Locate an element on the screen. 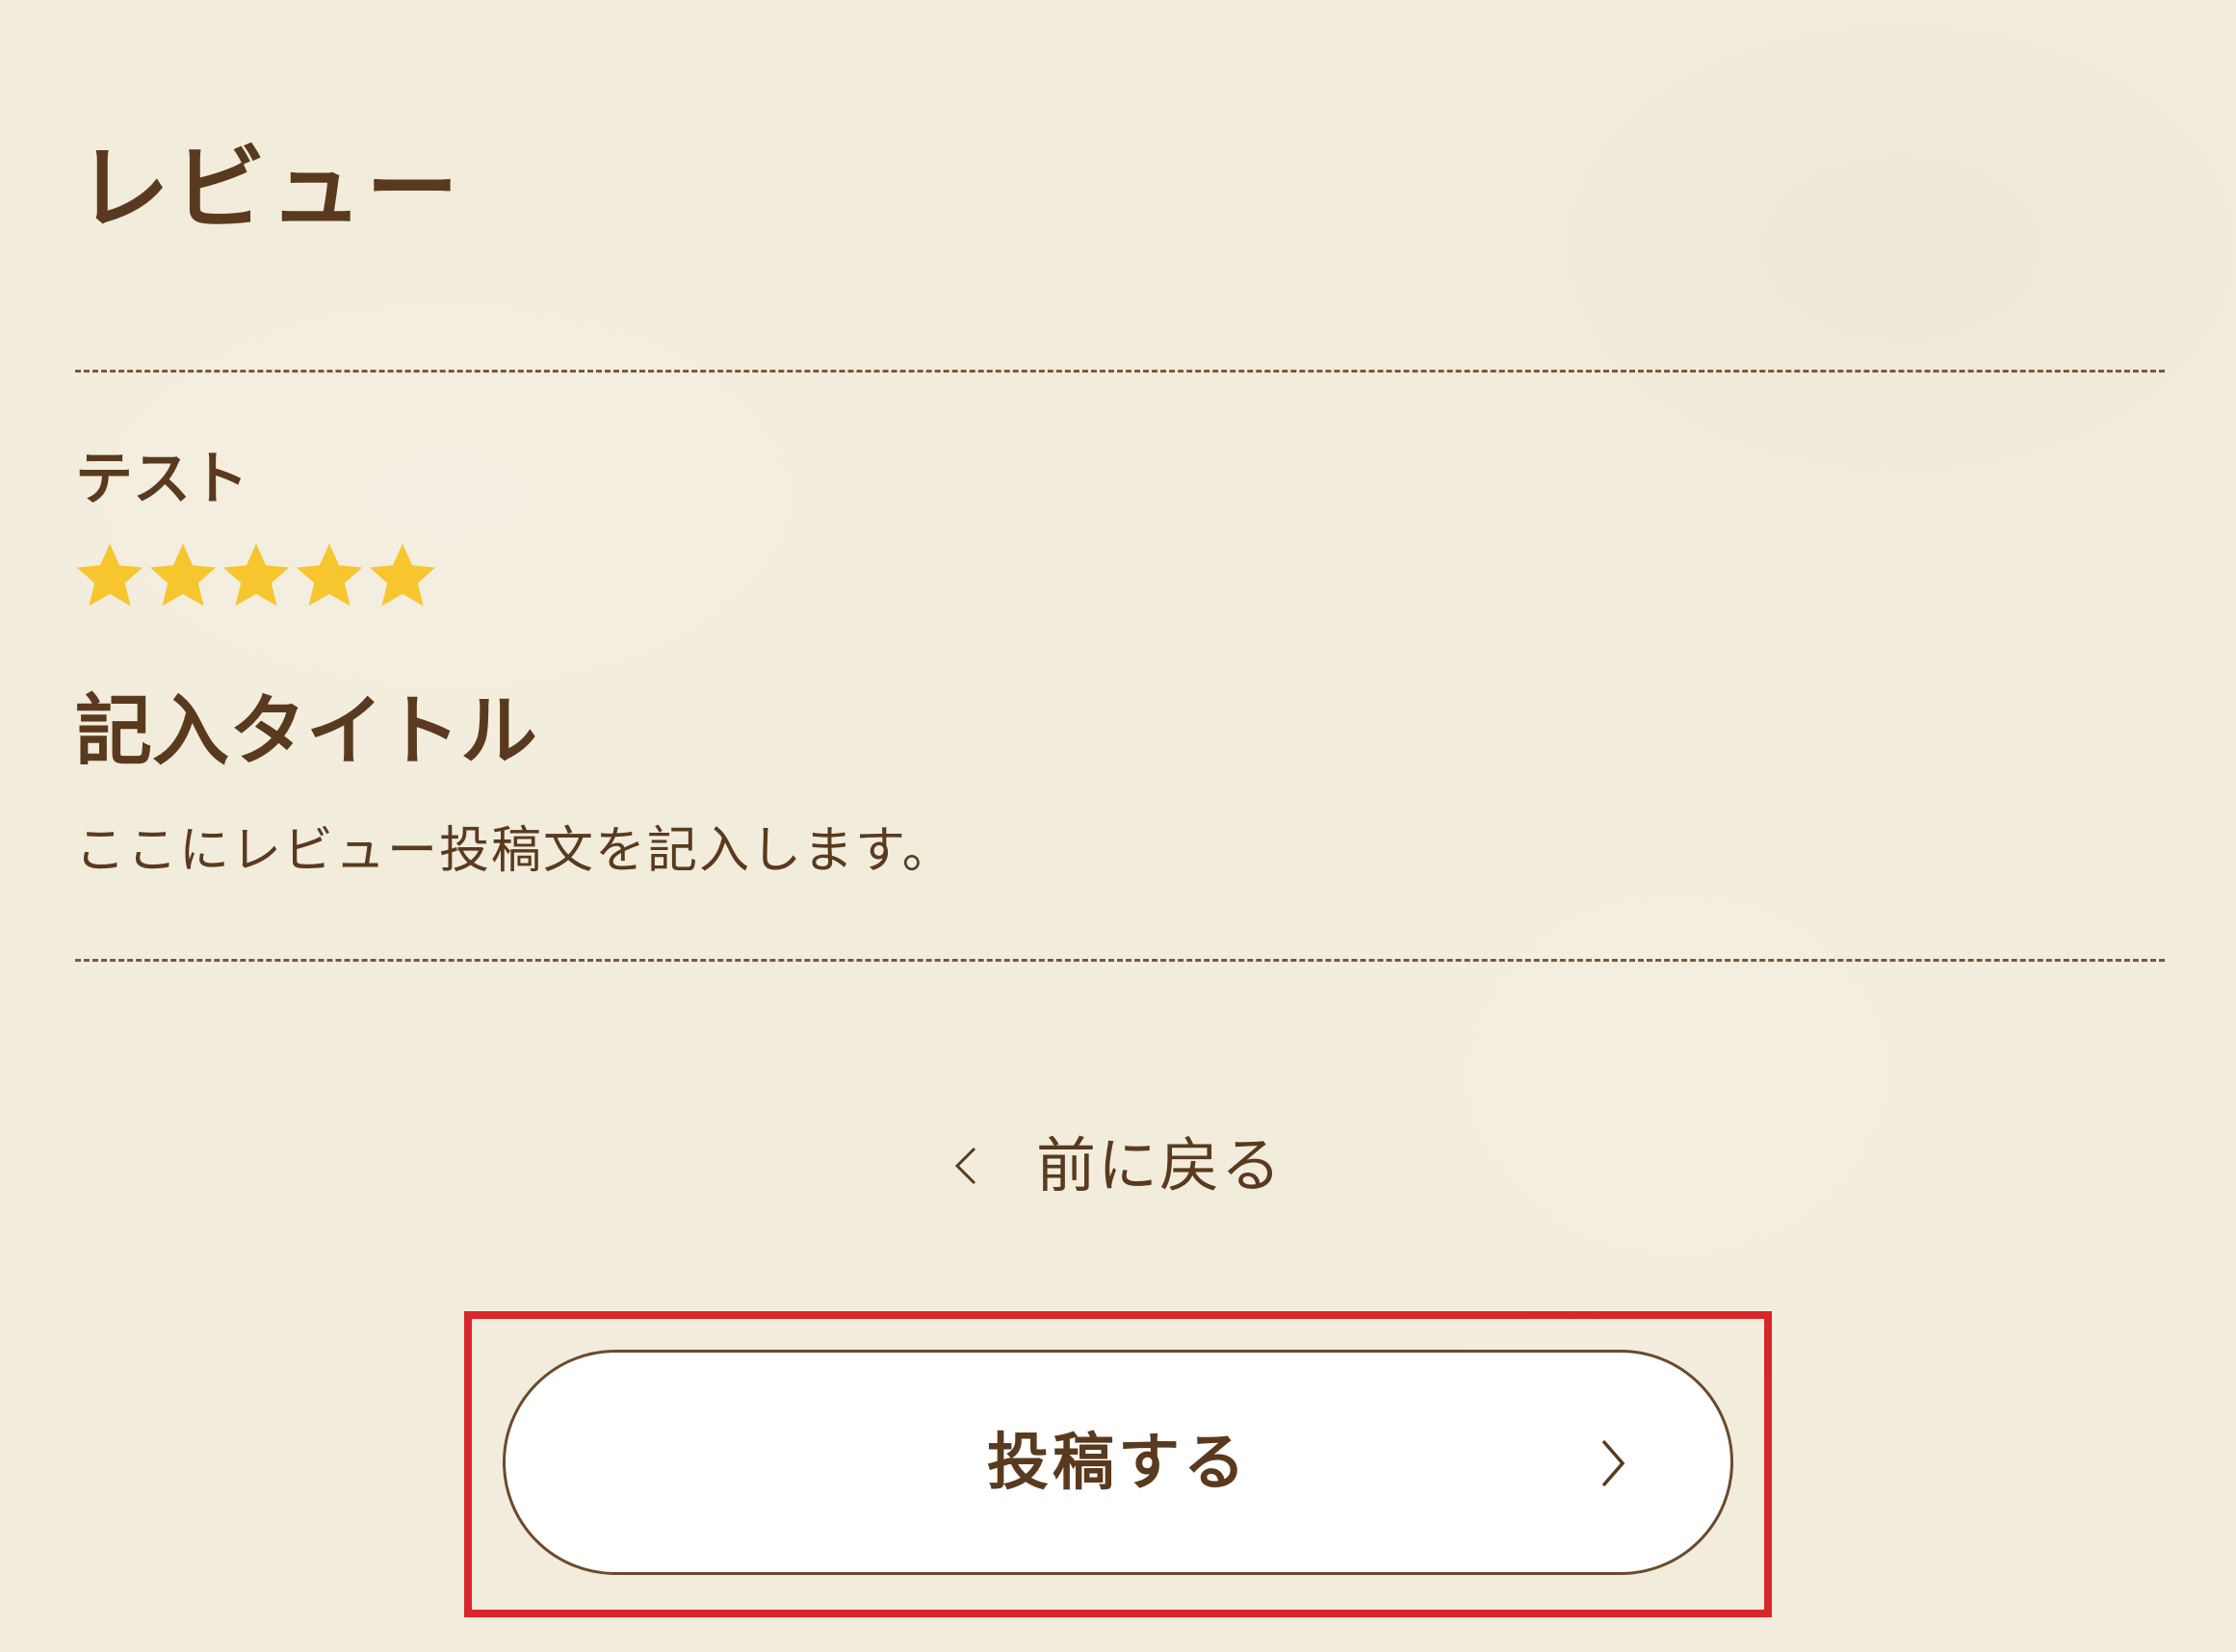 The height and width of the screenshot is (1652, 2236). reviewer-name: テスト is located at coordinates (161, 479).